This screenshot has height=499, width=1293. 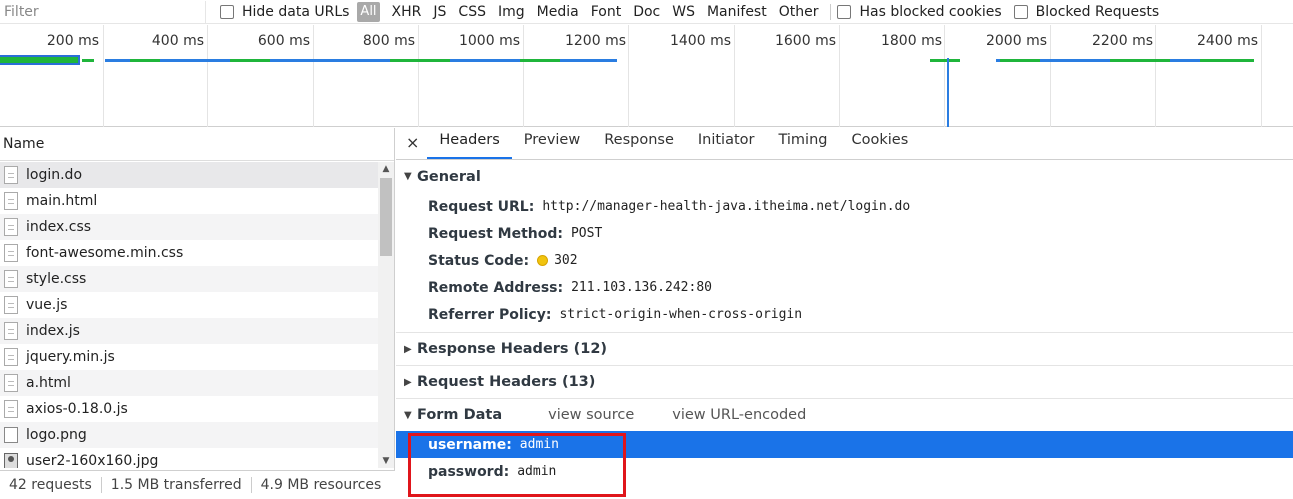 I want to click on blocked-requests-checkbox: Blocked Requests, so click(x=1086, y=12).